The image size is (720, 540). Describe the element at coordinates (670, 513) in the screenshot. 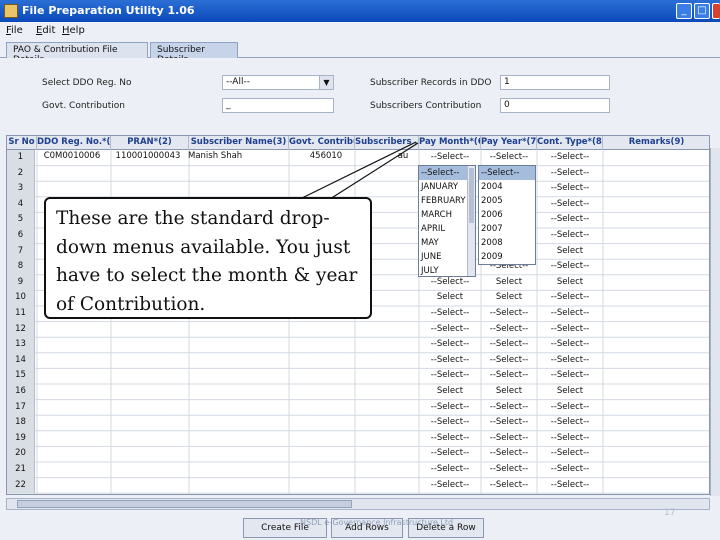

I see `page-number: 17` at that location.